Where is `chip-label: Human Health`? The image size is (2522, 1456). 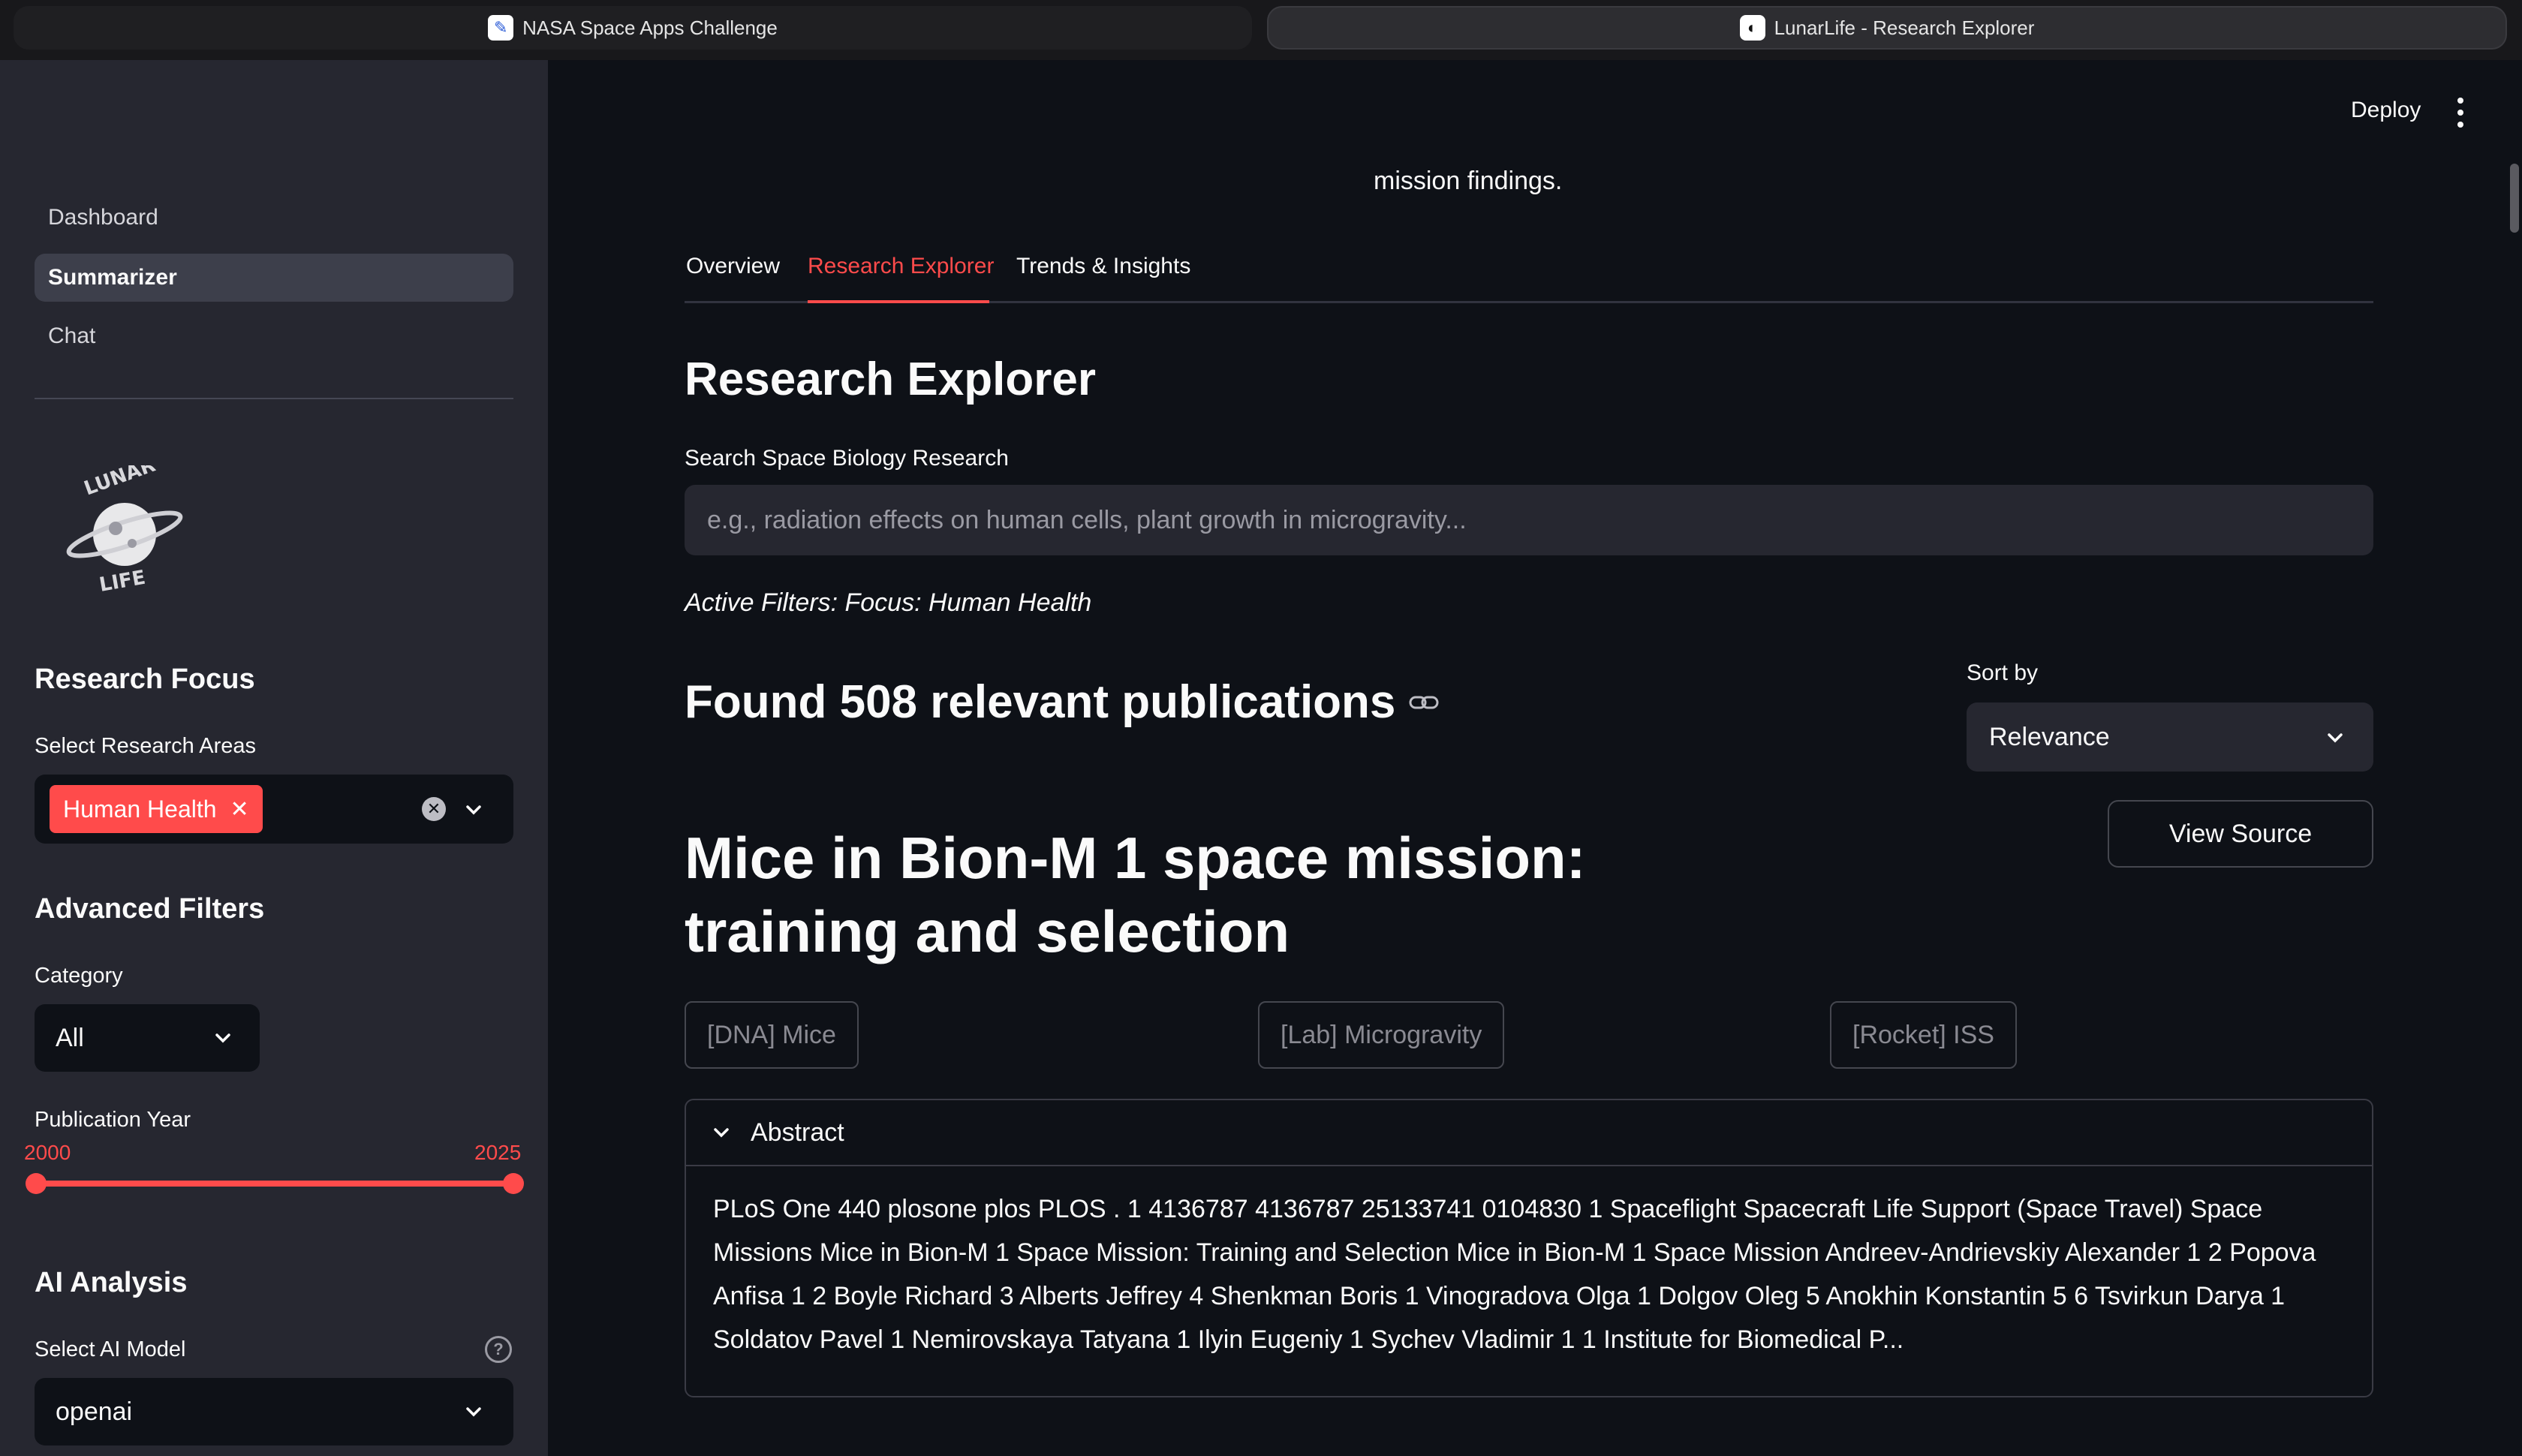
chip-label: Human Health is located at coordinates (140, 809).